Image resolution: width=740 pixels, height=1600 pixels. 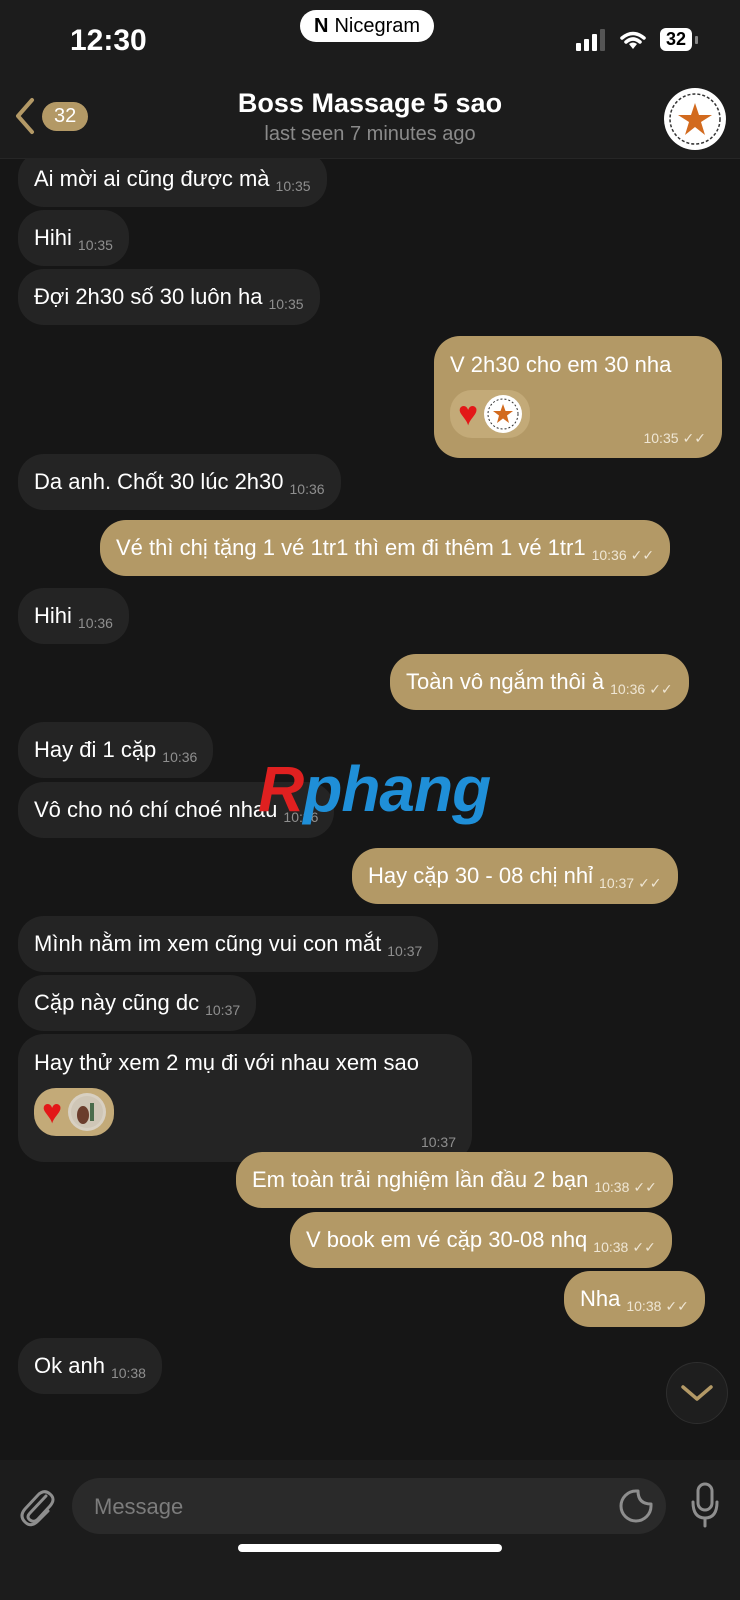 I want to click on message-incoming: Da anh. Chốt 30 lúc 2h30 10:36, so click(x=179, y=482).